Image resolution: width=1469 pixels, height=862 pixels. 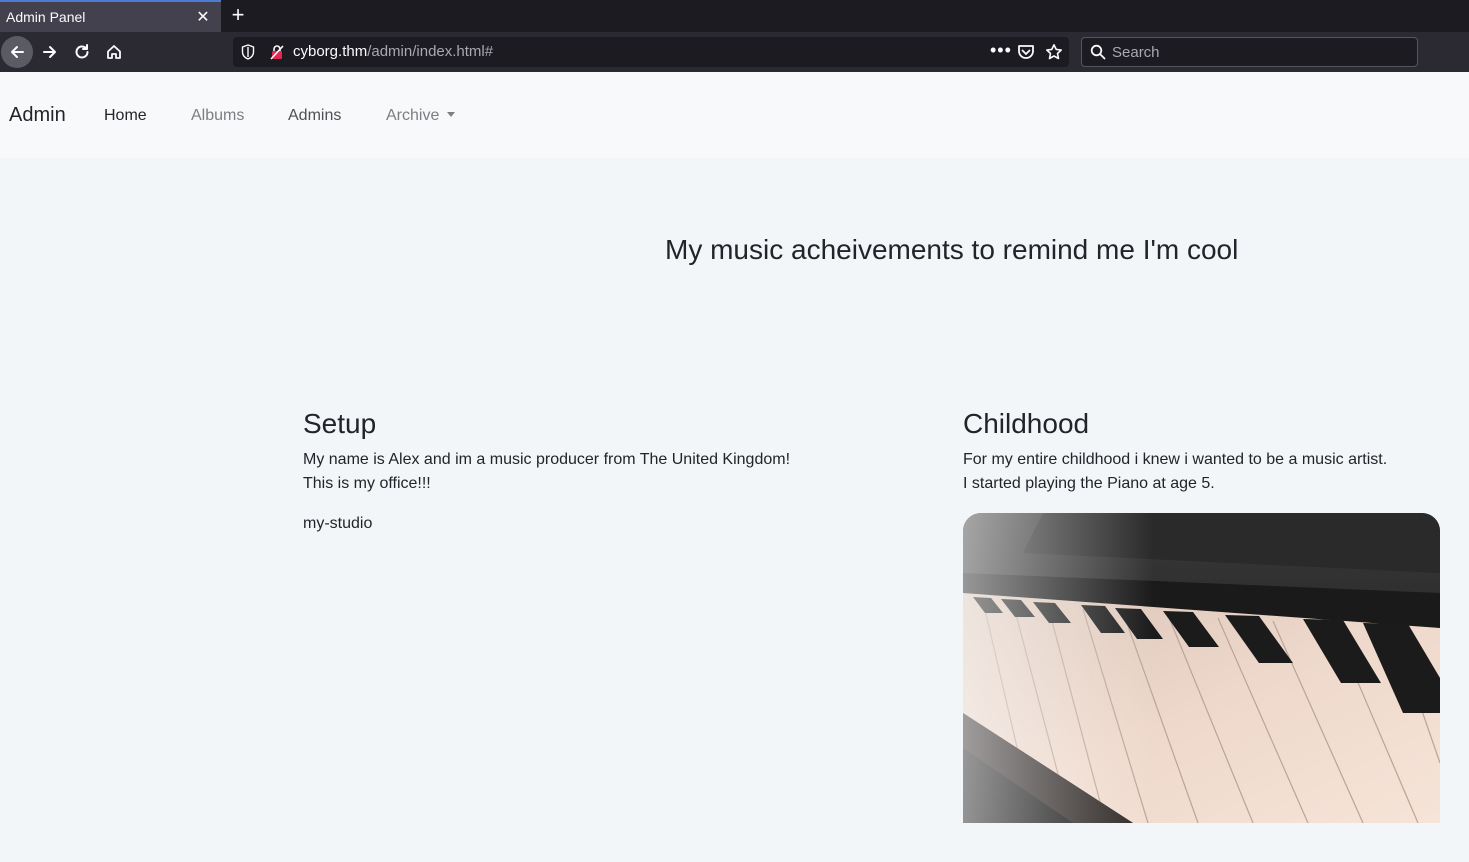 What do you see at coordinates (125, 116) in the screenshot?
I see `nav-link-home: Home` at bounding box center [125, 116].